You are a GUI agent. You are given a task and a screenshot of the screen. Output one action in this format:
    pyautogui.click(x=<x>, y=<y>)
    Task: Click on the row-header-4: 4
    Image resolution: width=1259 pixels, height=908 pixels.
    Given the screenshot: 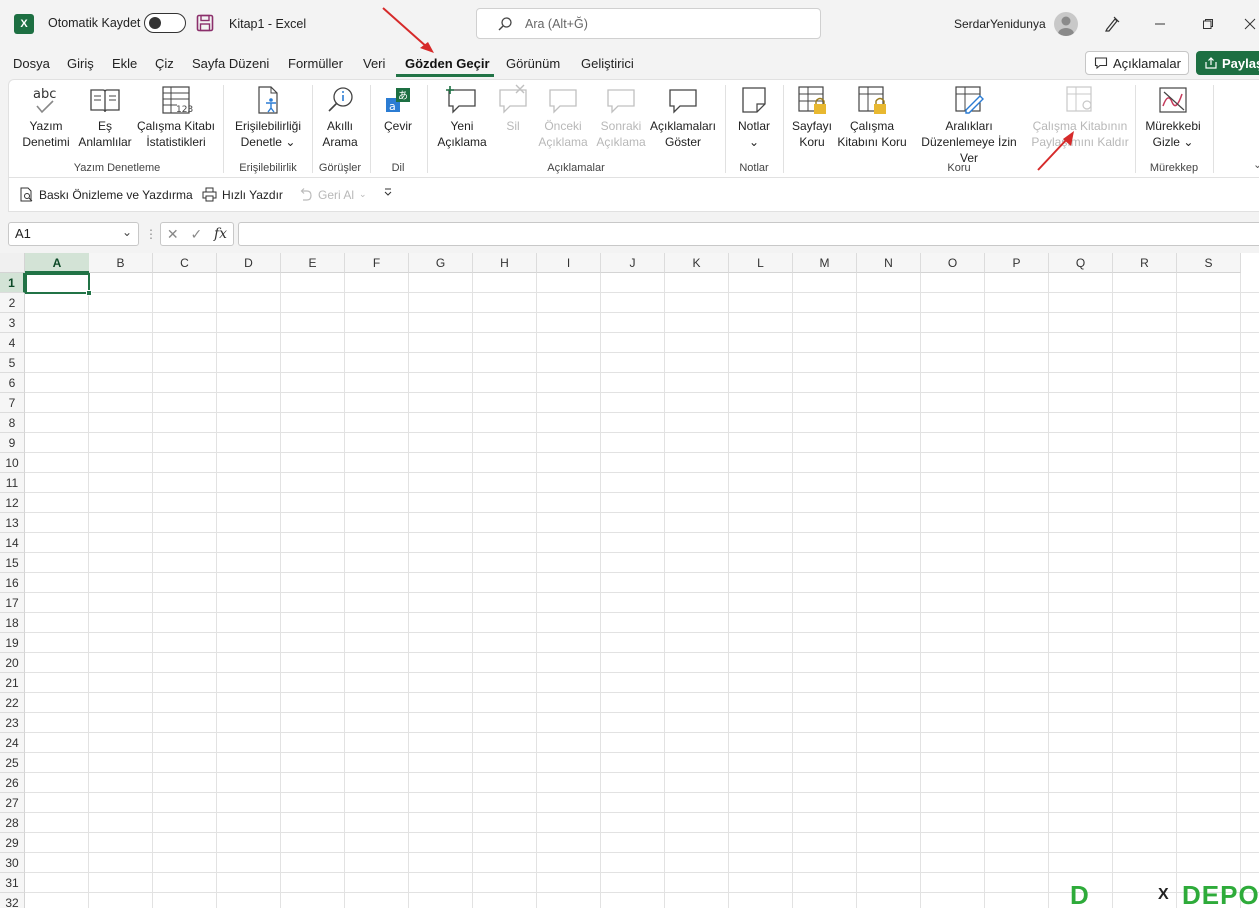 What is the action you would take?
    pyautogui.click(x=12, y=343)
    